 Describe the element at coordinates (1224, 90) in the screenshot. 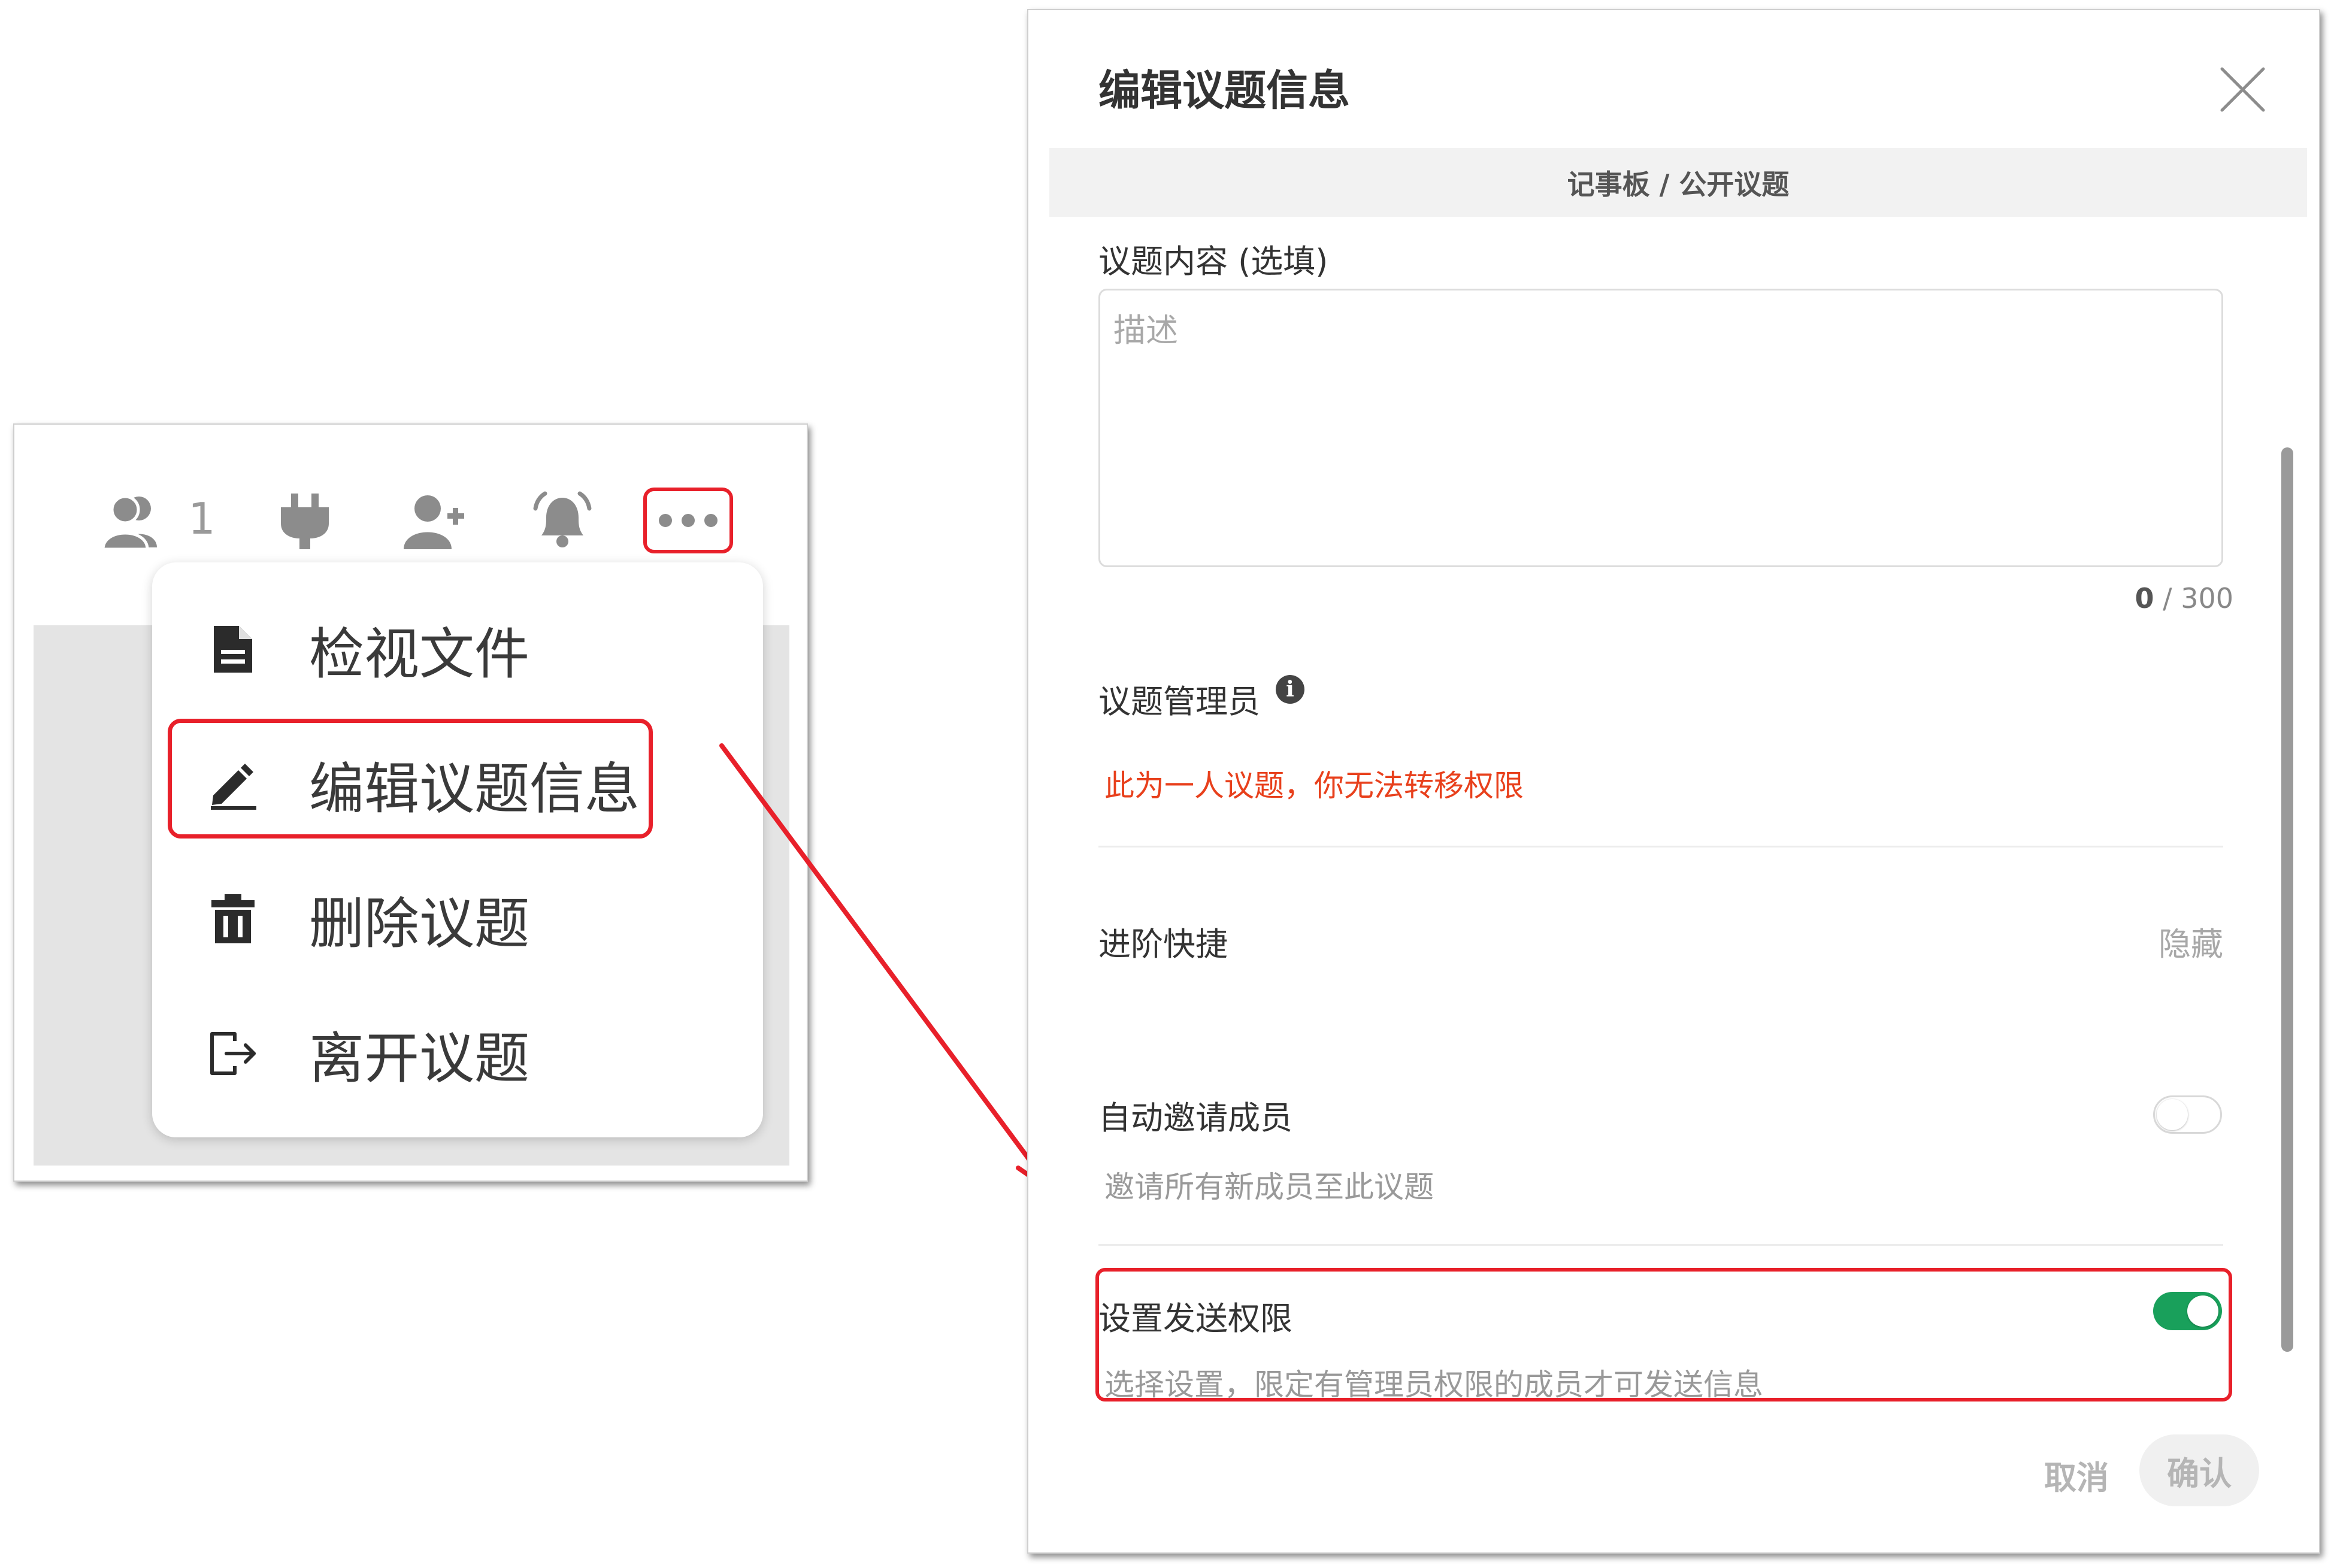

I see `dialog-title: 编辑议题信息` at that location.